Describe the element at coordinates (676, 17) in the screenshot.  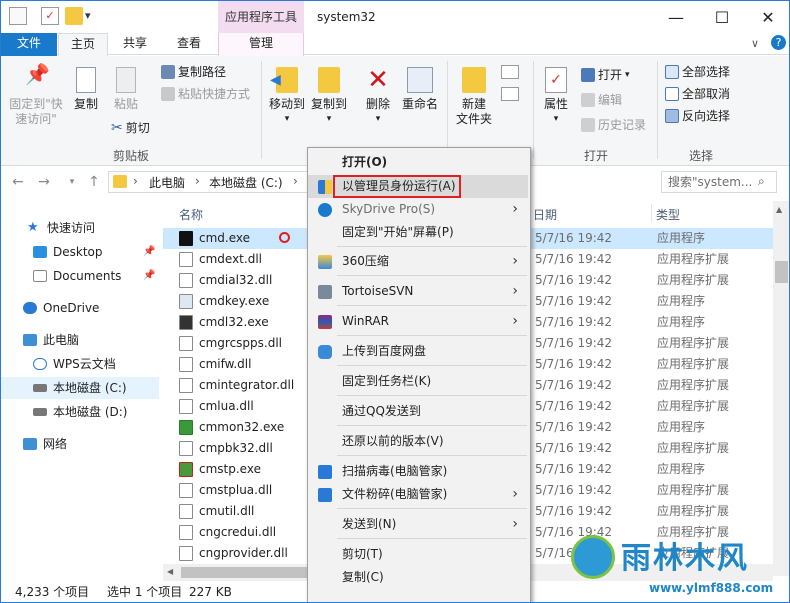
I see `minimize-button: —` at that location.